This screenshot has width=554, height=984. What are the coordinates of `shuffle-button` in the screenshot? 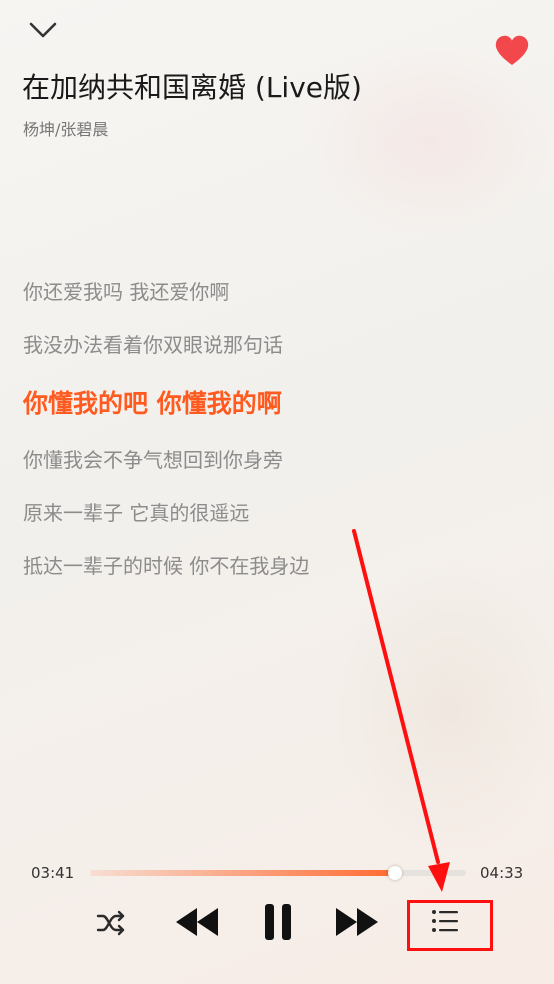 It's located at (111, 923).